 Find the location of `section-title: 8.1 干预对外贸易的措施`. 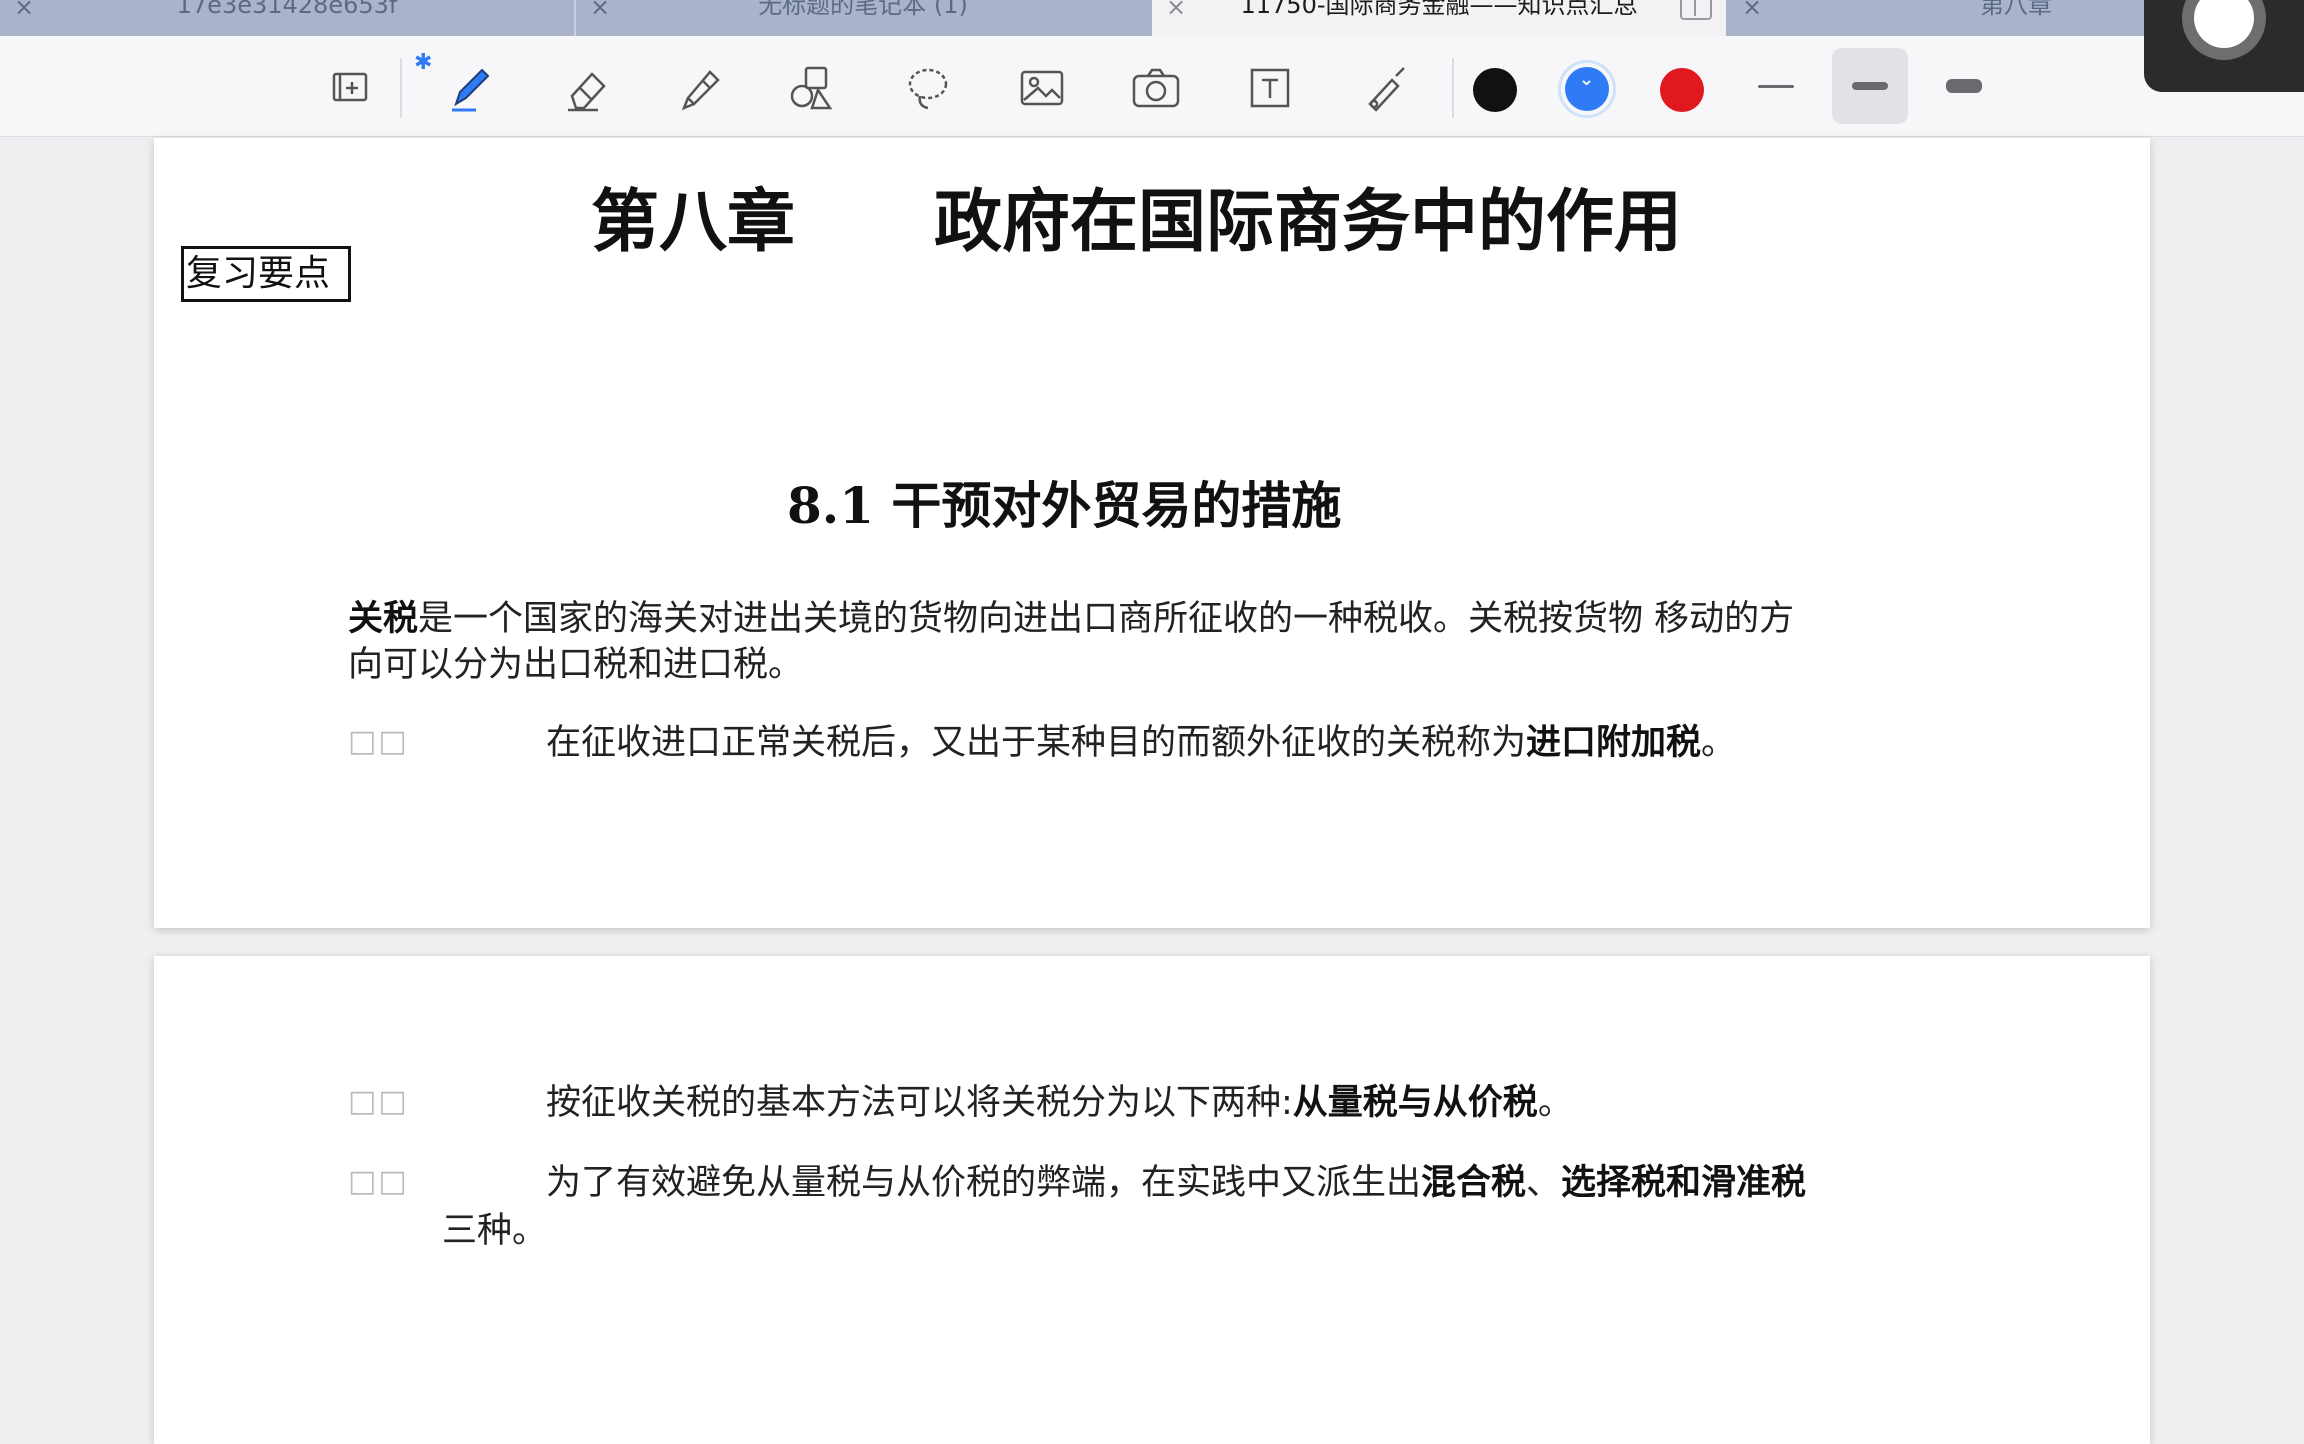

section-title: 8.1 干预对外贸易的措施 is located at coordinates (1064, 505).